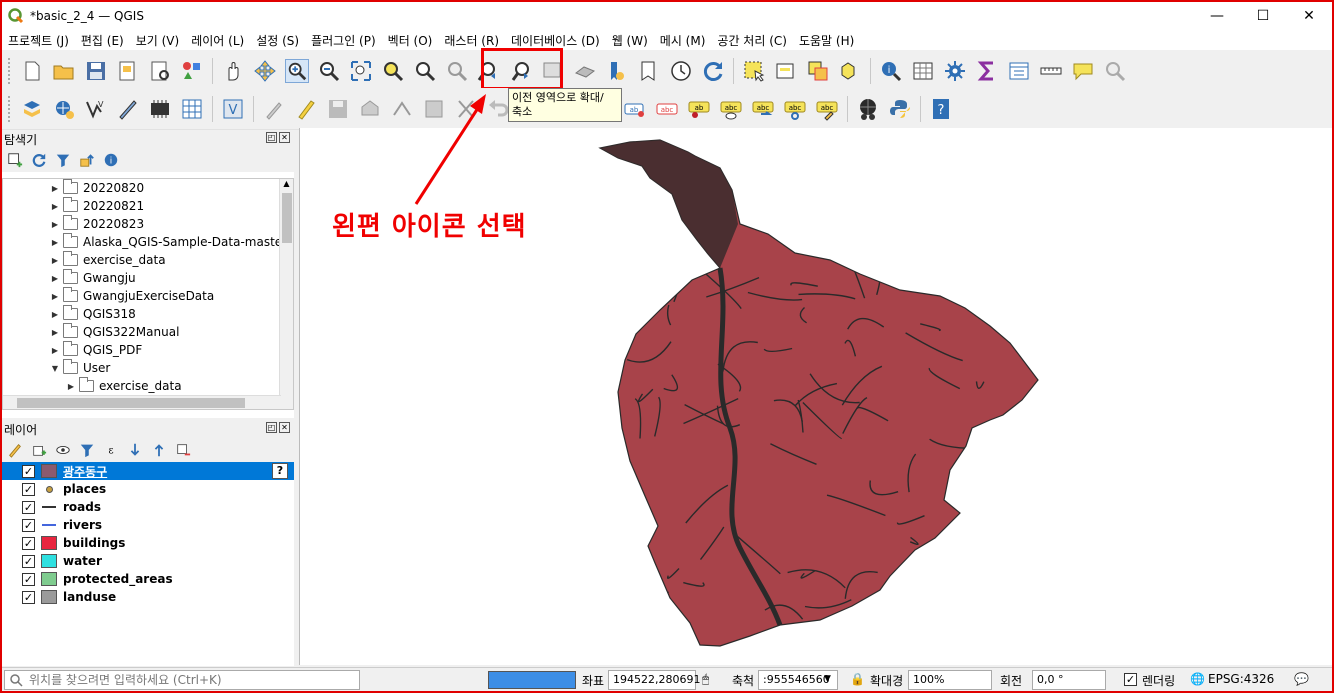 This screenshot has width=1334, height=693. I want to click on coordinate-field: 194522,280691, so click(654, 680).